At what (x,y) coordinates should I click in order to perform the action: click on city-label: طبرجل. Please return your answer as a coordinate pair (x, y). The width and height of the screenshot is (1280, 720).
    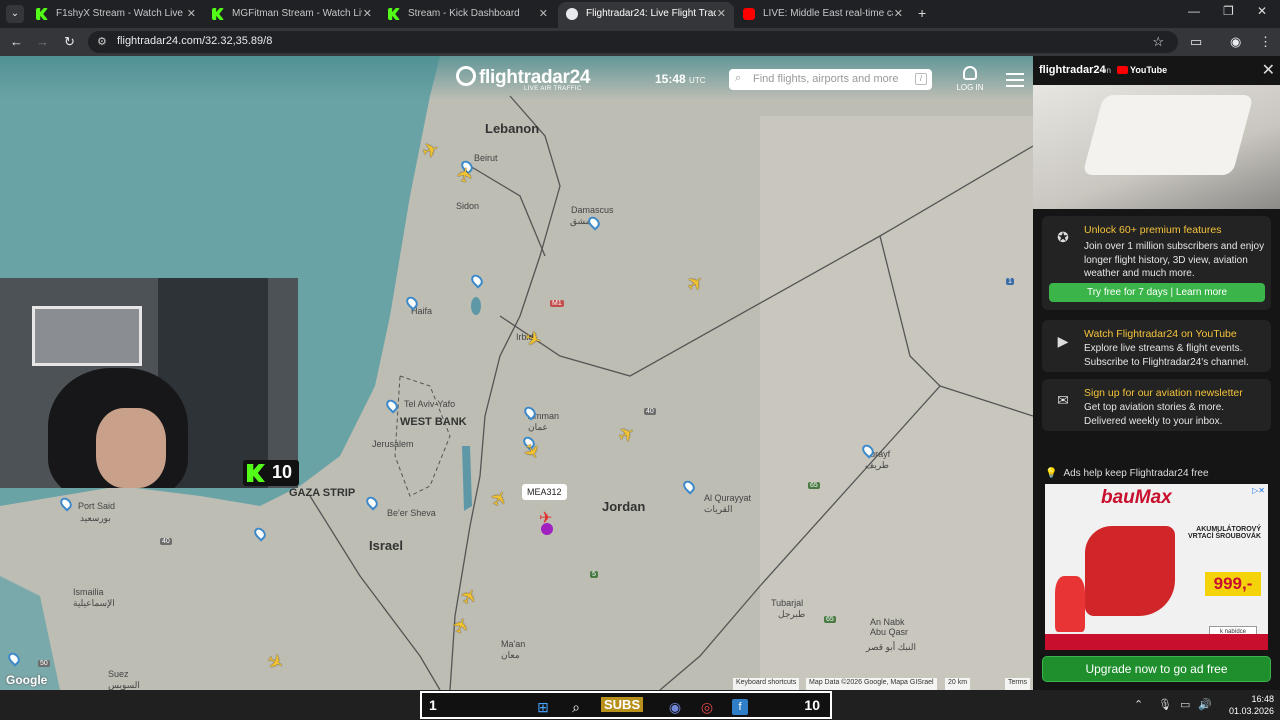
    Looking at the image, I should click on (792, 614).